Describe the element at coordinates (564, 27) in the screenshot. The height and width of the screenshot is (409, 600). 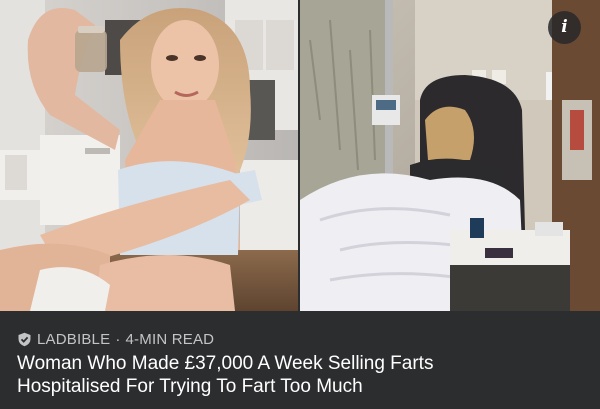
I see `info-icon: i` at that location.